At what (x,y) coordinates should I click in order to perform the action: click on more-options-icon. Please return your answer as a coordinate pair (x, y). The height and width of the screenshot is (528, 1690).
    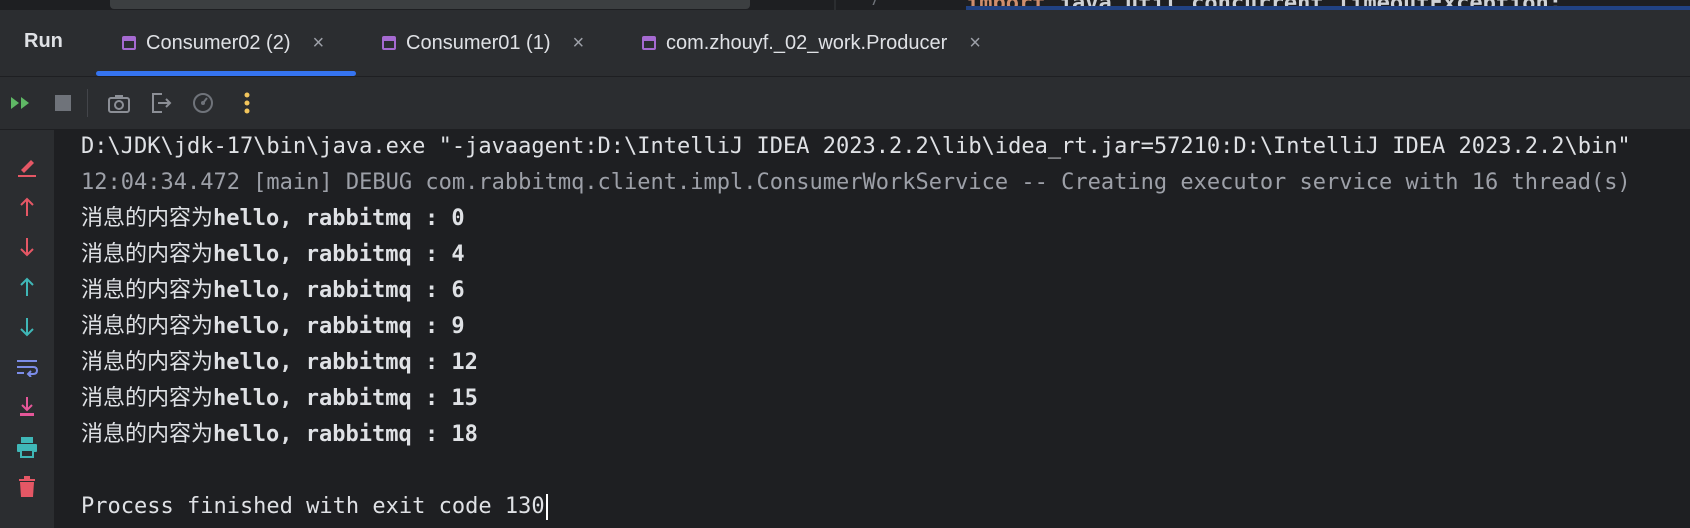
    Looking at the image, I should click on (247, 103).